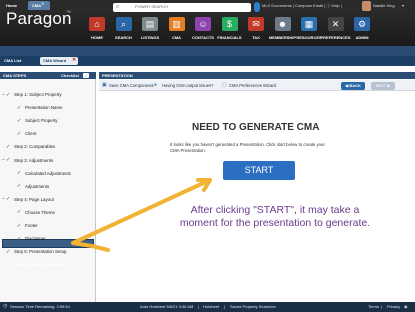 This screenshot has height=312, width=415. What do you see at coordinates (257, 75) in the screenshot?
I see `presentation-header` at bounding box center [257, 75].